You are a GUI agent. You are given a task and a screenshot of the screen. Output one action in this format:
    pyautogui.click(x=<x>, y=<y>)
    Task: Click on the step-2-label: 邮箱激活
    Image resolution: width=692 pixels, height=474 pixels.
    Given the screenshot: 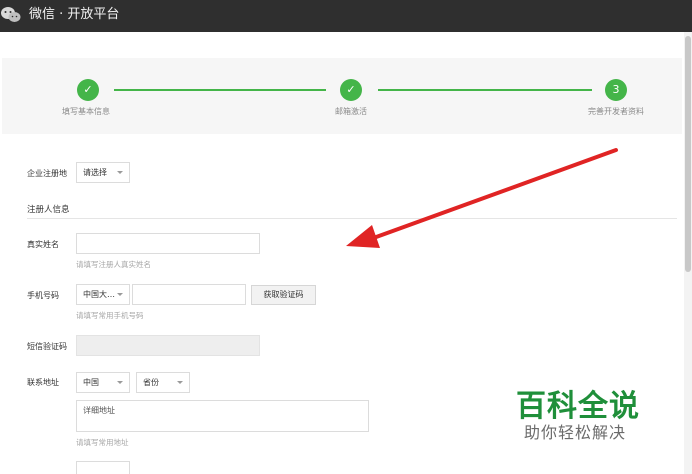 What is the action you would take?
    pyautogui.click(x=351, y=111)
    